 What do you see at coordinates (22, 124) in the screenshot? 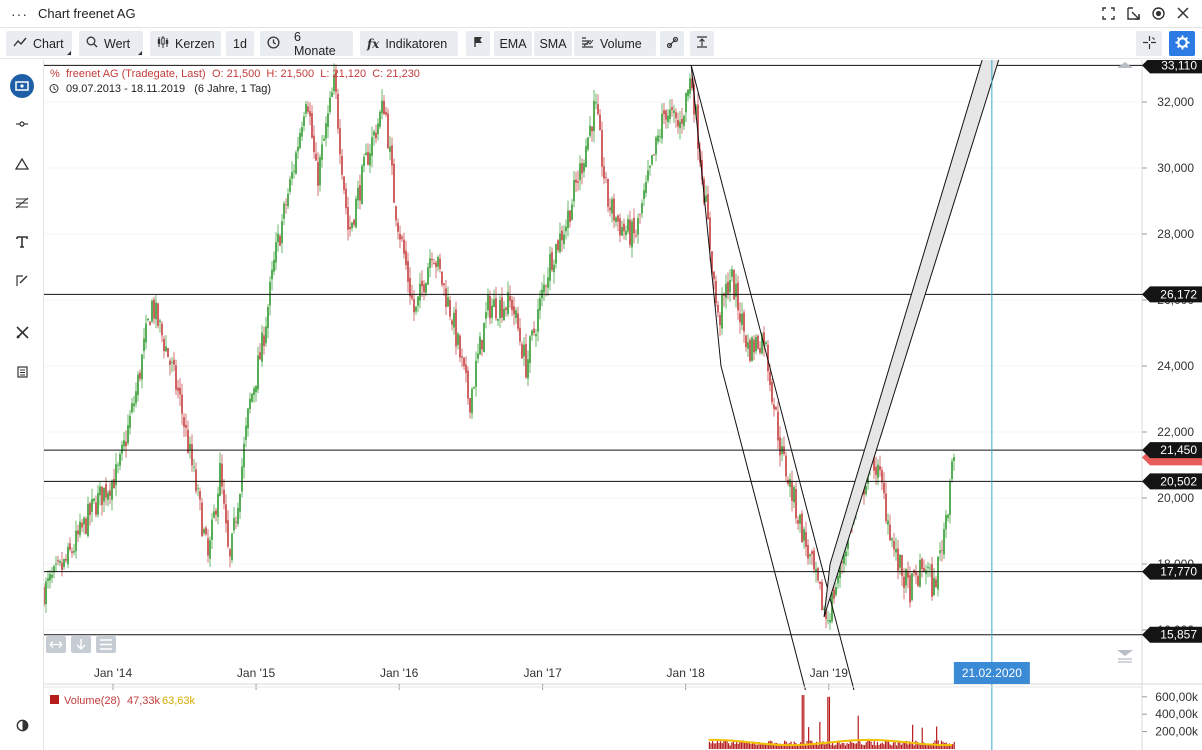
I see `line-tool-icon` at bounding box center [22, 124].